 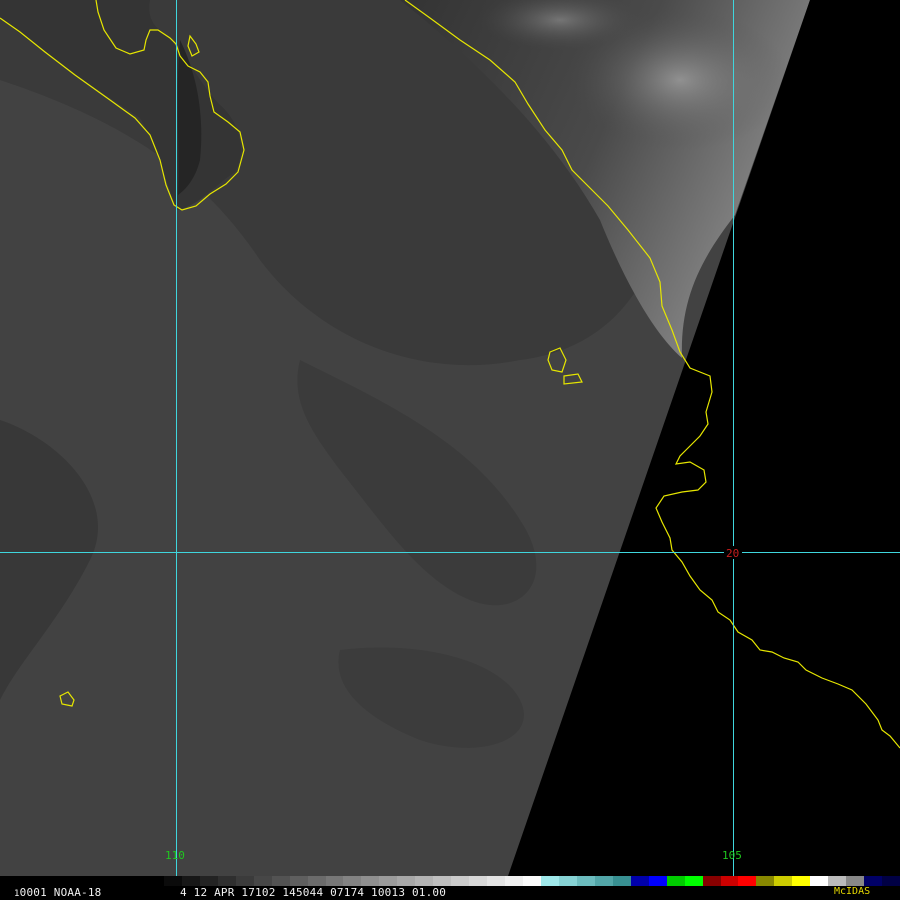 I want to click on parallel-20-label: 20, so click(x=732, y=553).